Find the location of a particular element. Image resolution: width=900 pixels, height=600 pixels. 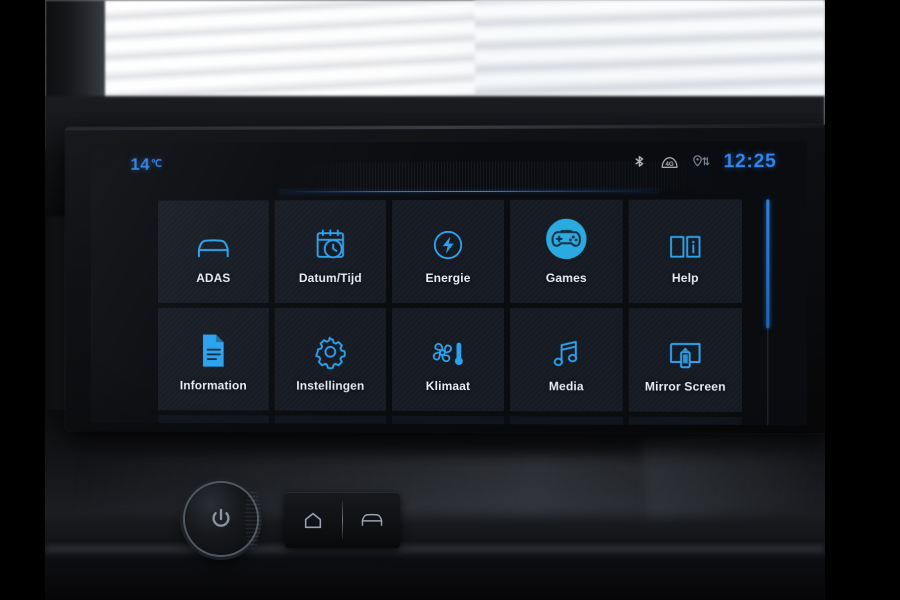

app-tile-label: Games is located at coordinates (566, 278).